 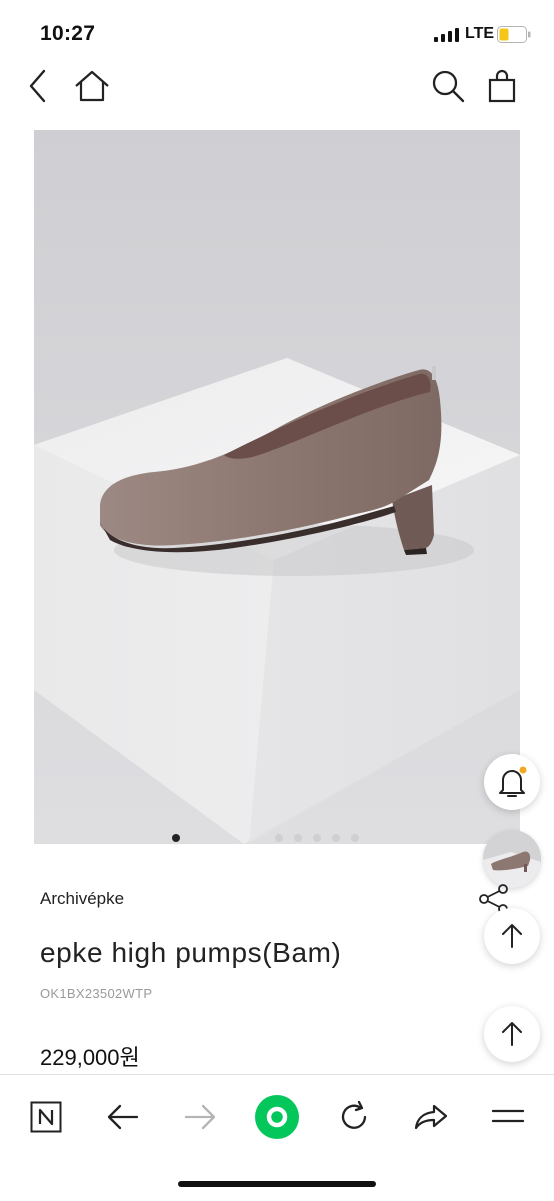 I want to click on product-name: epke high pumps(Bam), so click(x=191, y=952).